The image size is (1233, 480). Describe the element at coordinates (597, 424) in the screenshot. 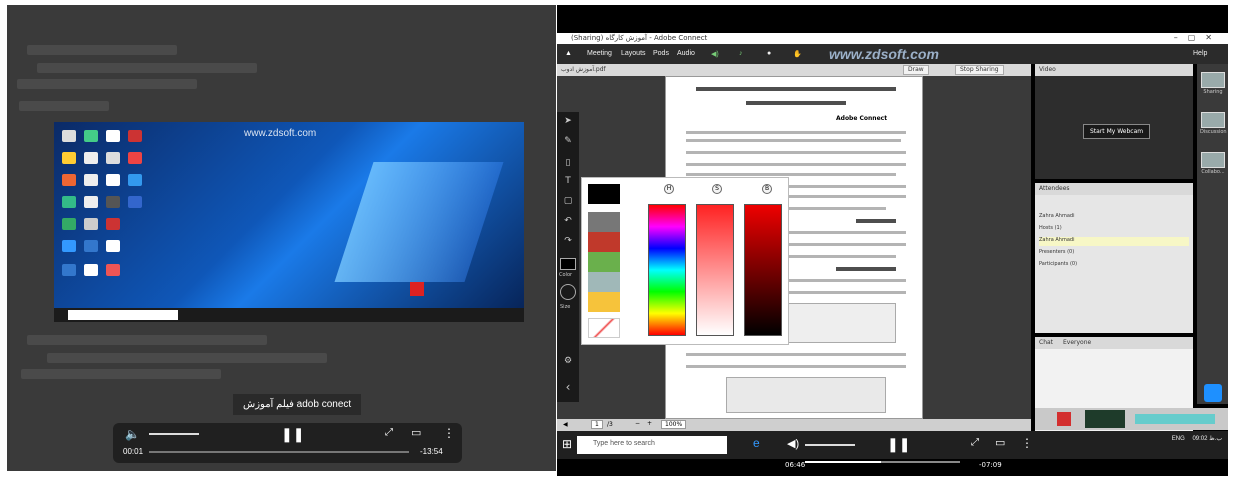

I see `page-input: 1` at that location.